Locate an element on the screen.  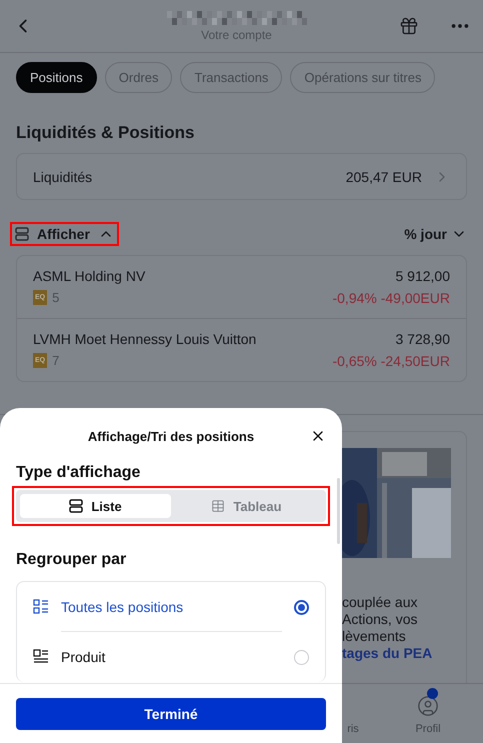
grid-list-icon is located at coordinates (41, 607).